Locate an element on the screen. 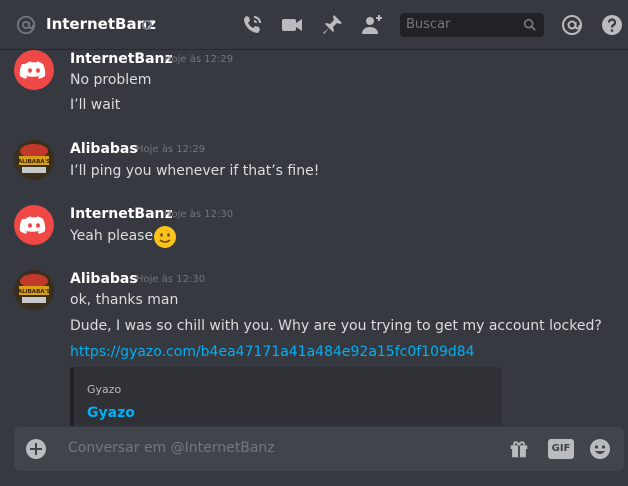  upload-button is located at coordinates (36, 449).